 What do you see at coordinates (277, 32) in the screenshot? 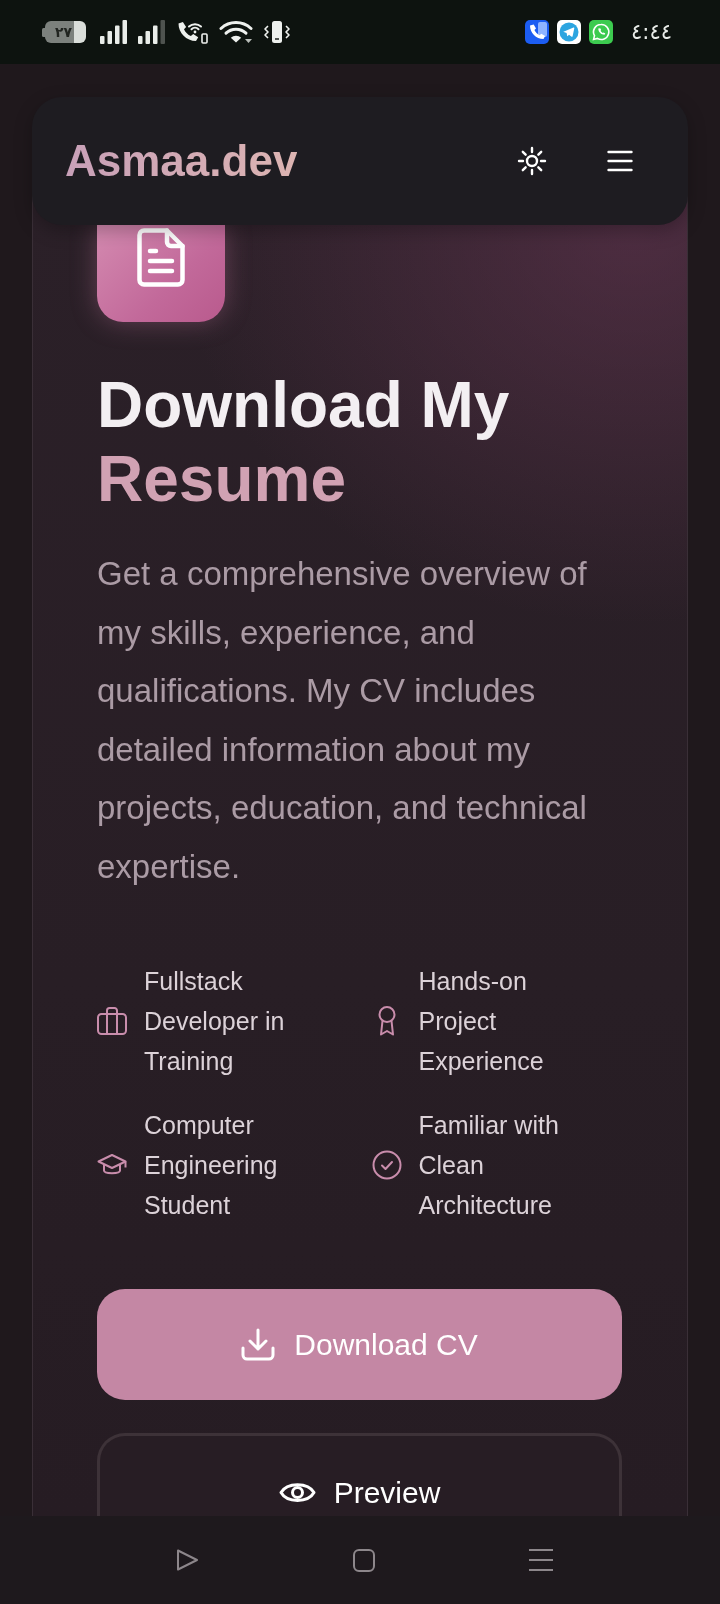
I see `vibrate-icon` at bounding box center [277, 32].